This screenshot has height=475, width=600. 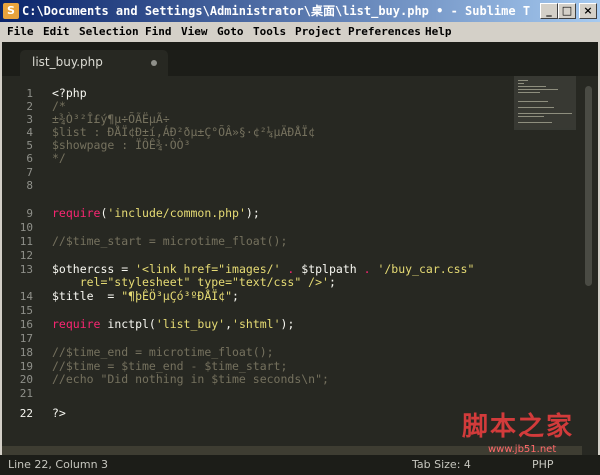 What do you see at coordinates (111, 119) in the screenshot?
I see `code-token: ±¾Ò³²Î£ý¶µ÷ÕÃËµÃ÷` at bounding box center [111, 119].